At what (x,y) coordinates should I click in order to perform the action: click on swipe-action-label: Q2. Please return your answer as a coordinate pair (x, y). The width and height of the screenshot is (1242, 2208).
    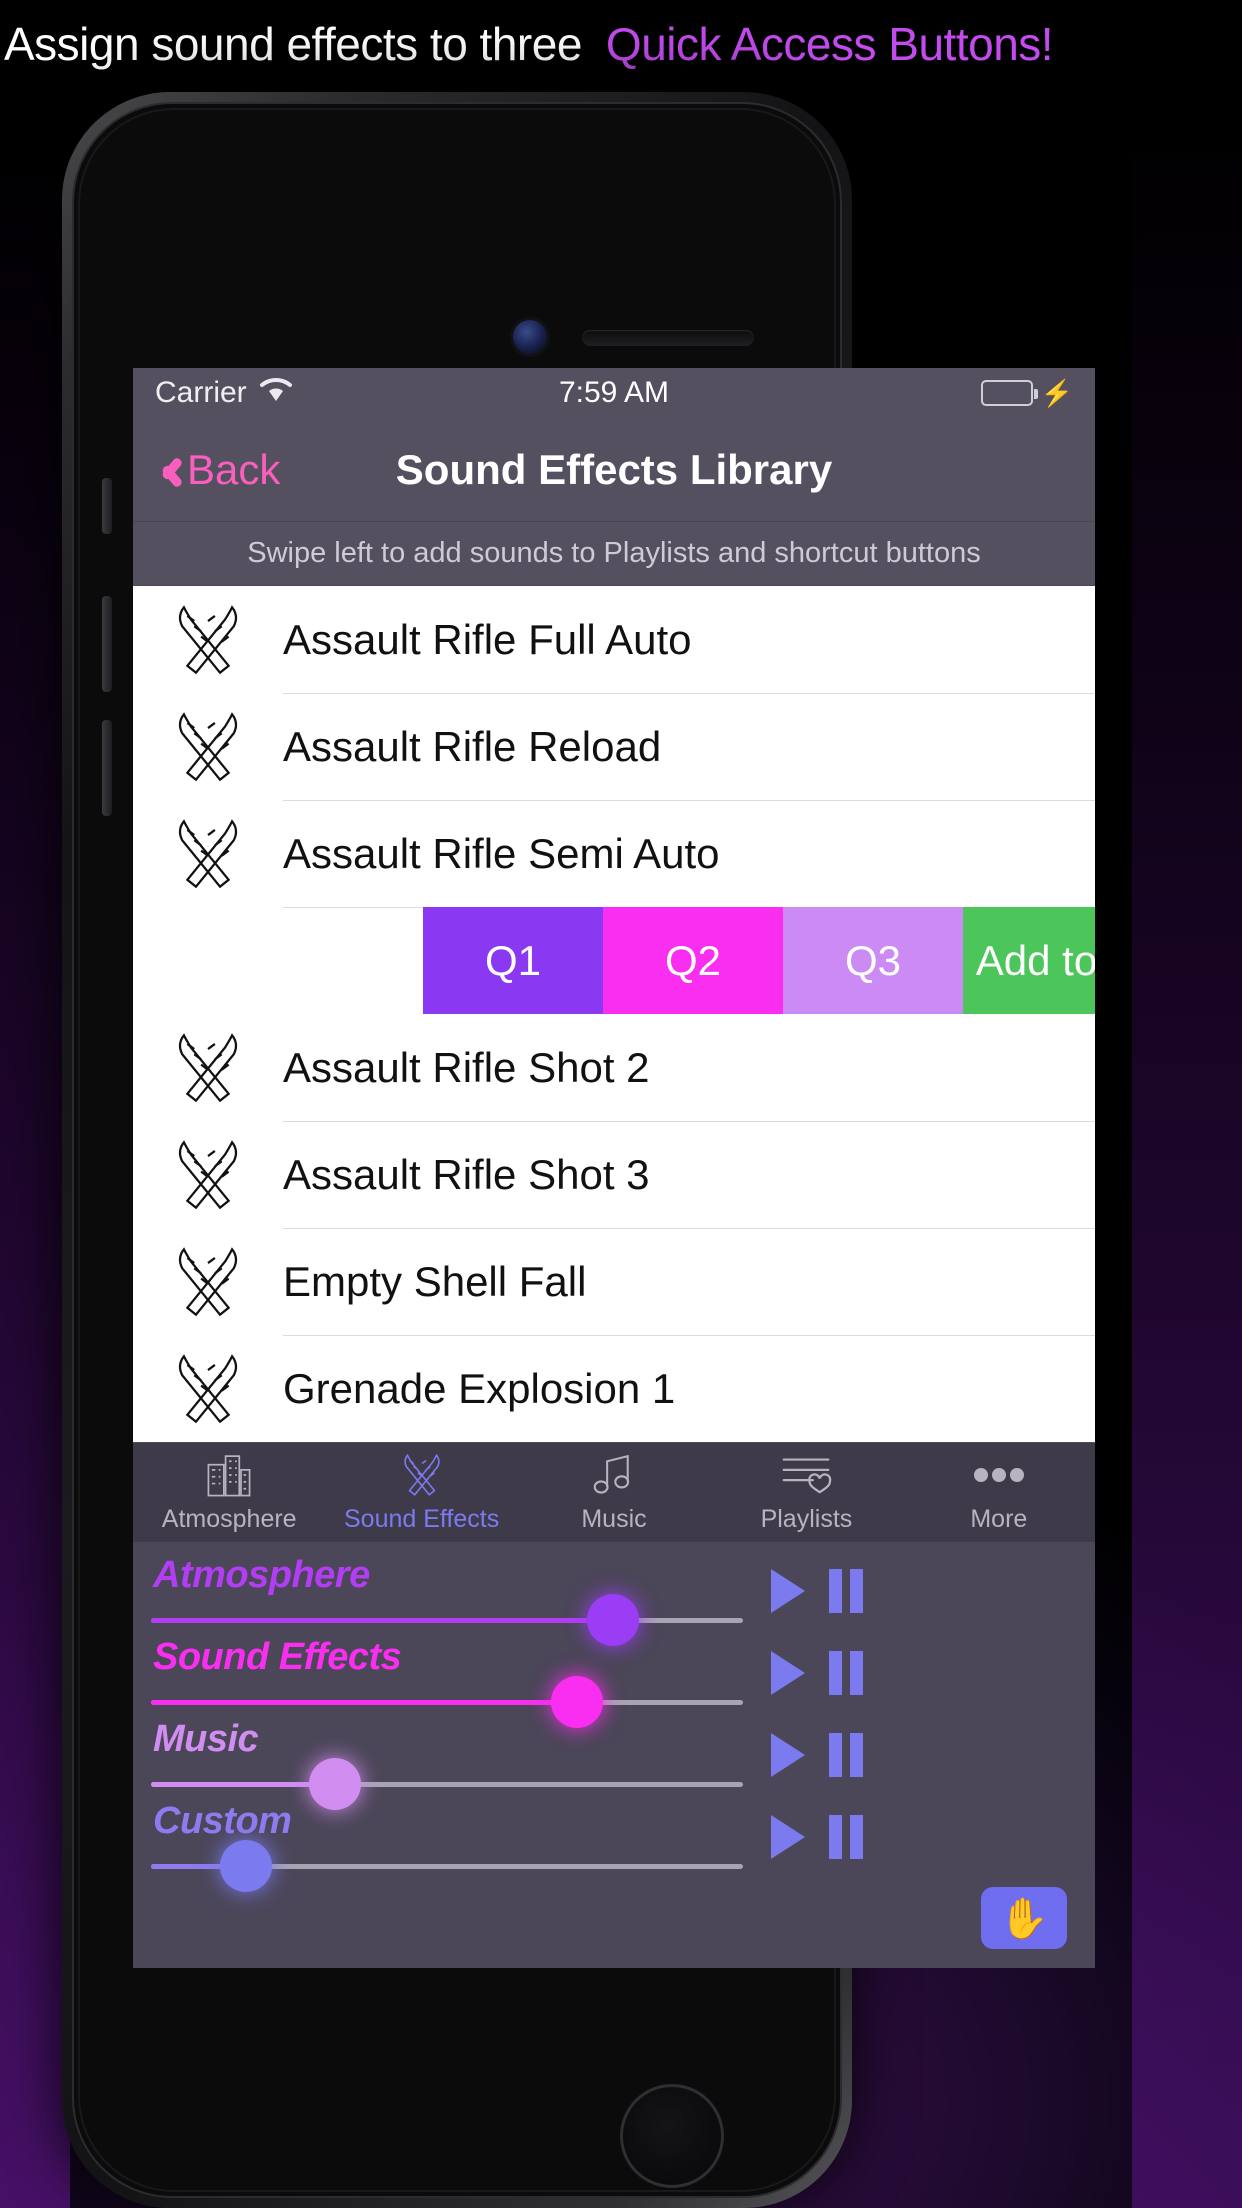
    Looking at the image, I should click on (693, 960).